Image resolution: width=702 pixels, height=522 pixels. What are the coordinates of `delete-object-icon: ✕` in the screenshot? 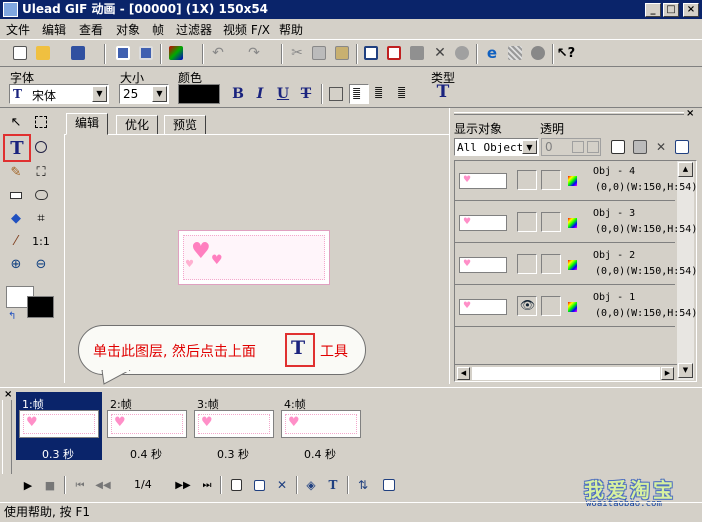 It's located at (661, 147).